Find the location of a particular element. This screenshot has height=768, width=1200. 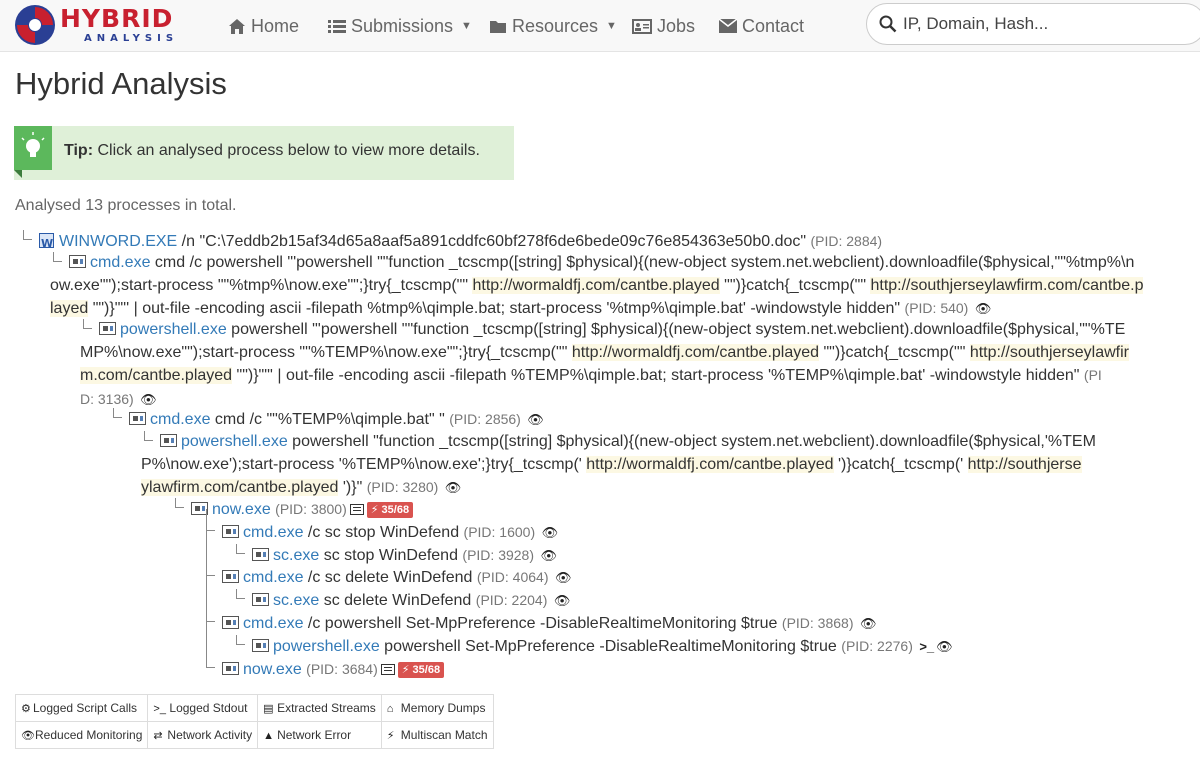

nav-submissions: Submissions ▼ is located at coordinates (400, 26).